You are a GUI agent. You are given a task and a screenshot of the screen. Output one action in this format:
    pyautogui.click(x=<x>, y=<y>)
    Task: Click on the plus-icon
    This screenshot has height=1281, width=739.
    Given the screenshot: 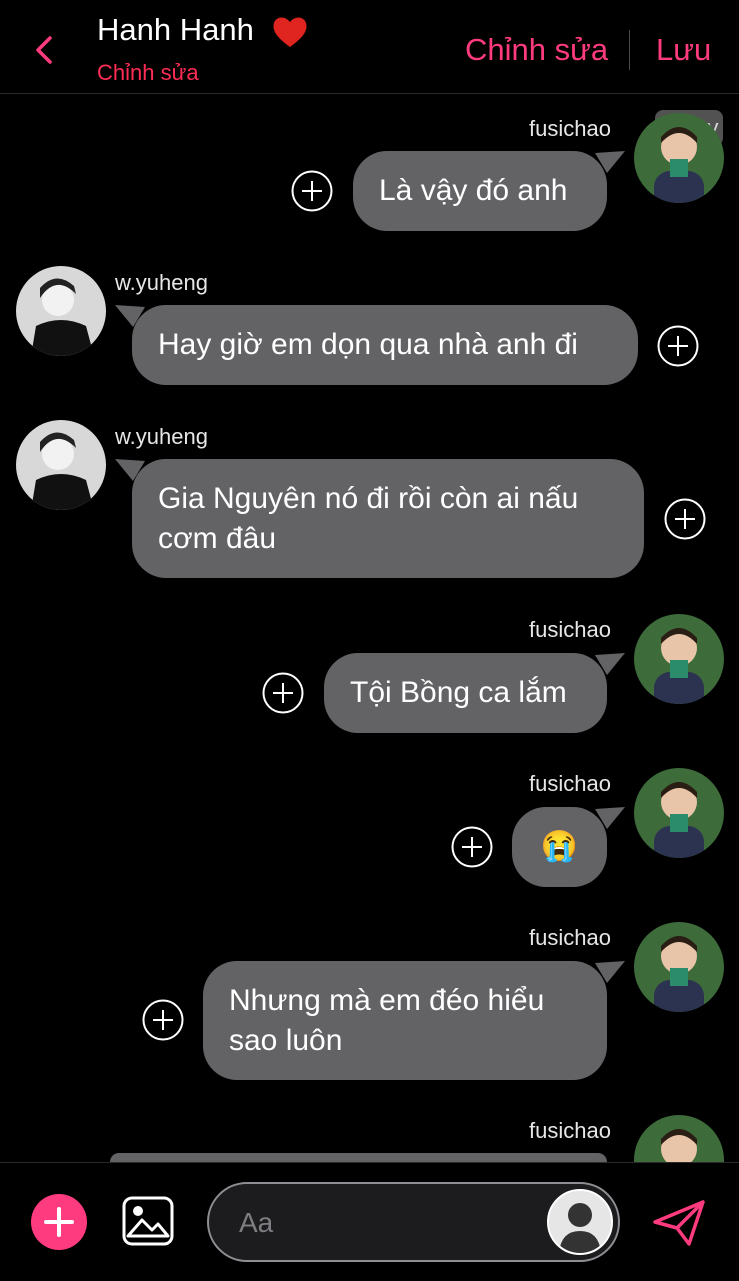 What is the action you would take?
    pyautogui.click(x=59, y=1222)
    